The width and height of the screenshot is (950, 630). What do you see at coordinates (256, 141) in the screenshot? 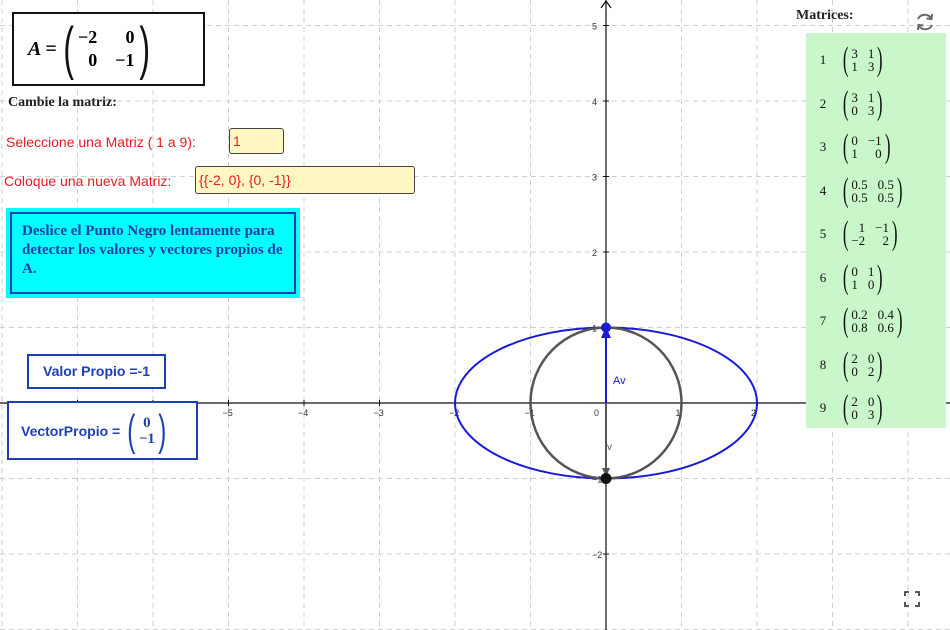
I see `select-matrix-input: 1` at bounding box center [256, 141].